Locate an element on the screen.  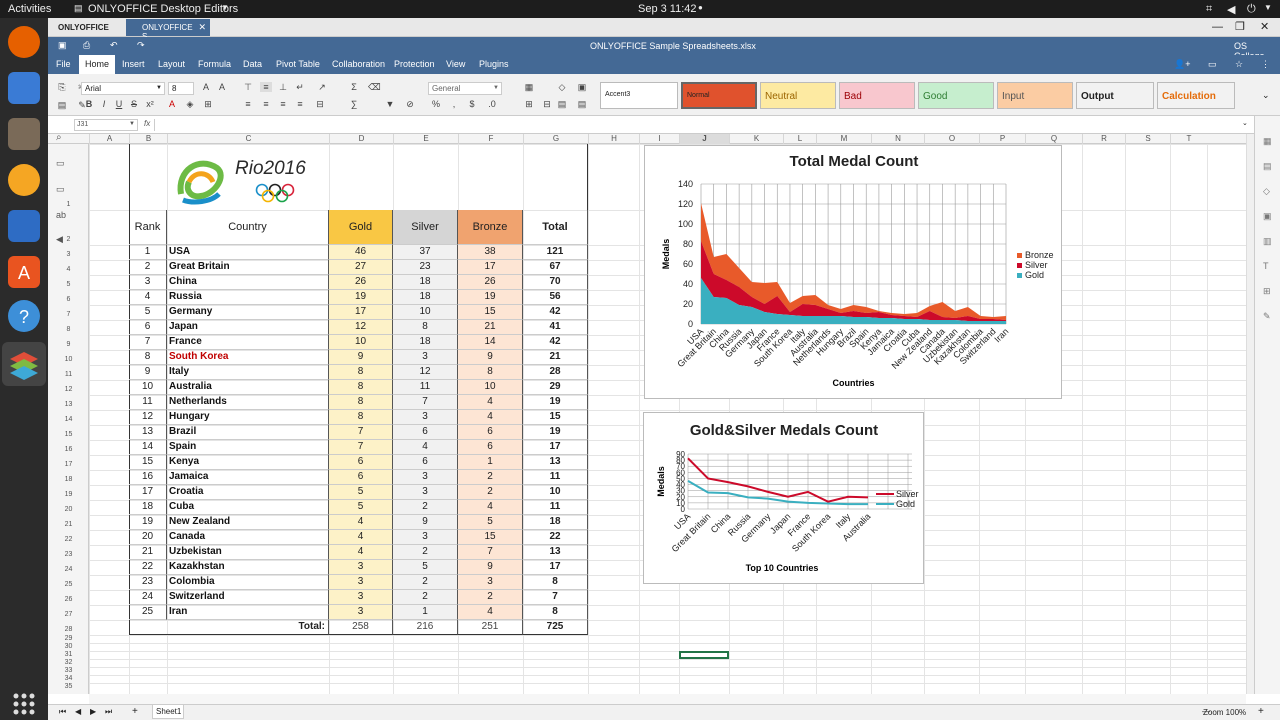
bronze-cell: 9 is located at coordinates (490, 357).